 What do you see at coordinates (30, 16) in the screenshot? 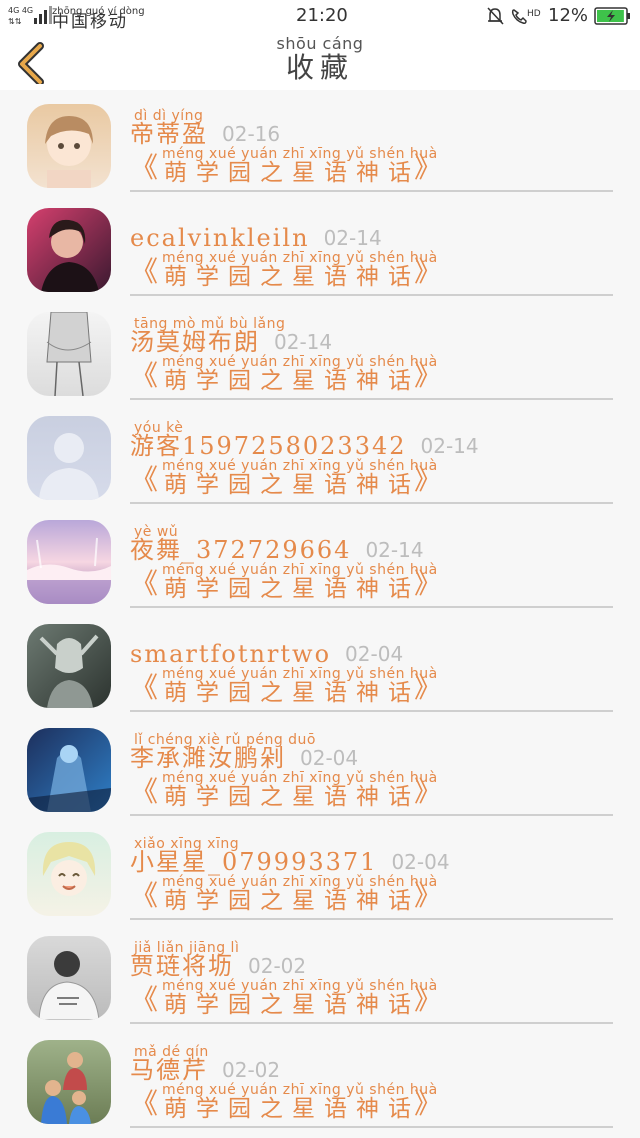
I see `signal-icon: 4G 4G ⇅⇅` at bounding box center [30, 16].